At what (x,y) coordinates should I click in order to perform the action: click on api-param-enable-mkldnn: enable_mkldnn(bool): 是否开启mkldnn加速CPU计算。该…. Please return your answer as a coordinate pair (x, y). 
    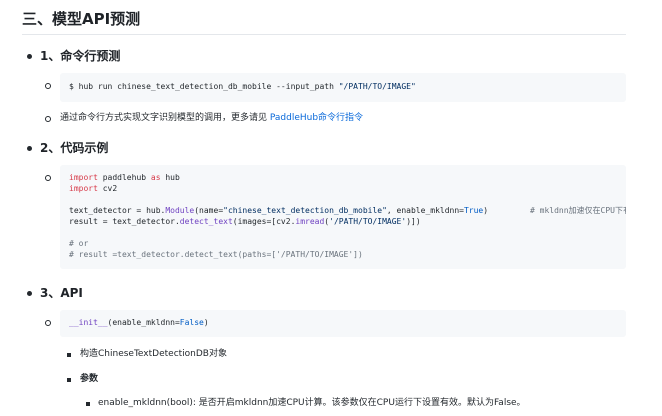
    Looking at the image, I should click on (312, 403).